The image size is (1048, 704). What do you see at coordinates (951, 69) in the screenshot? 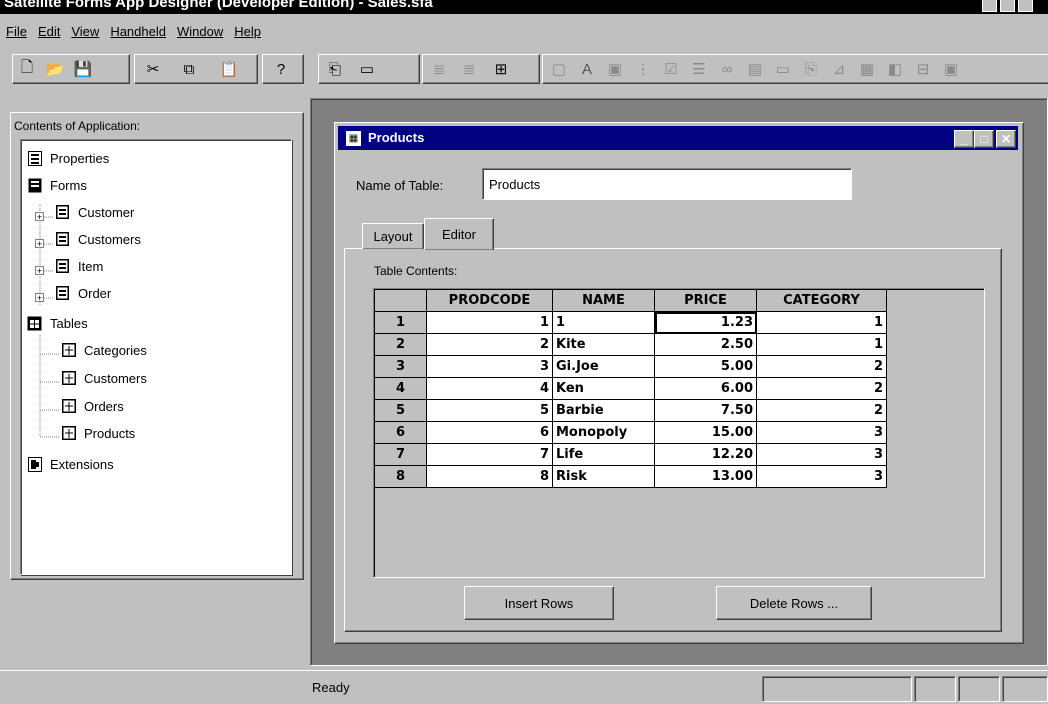
I see `extra-control-icon: ▣` at bounding box center [951, 69].